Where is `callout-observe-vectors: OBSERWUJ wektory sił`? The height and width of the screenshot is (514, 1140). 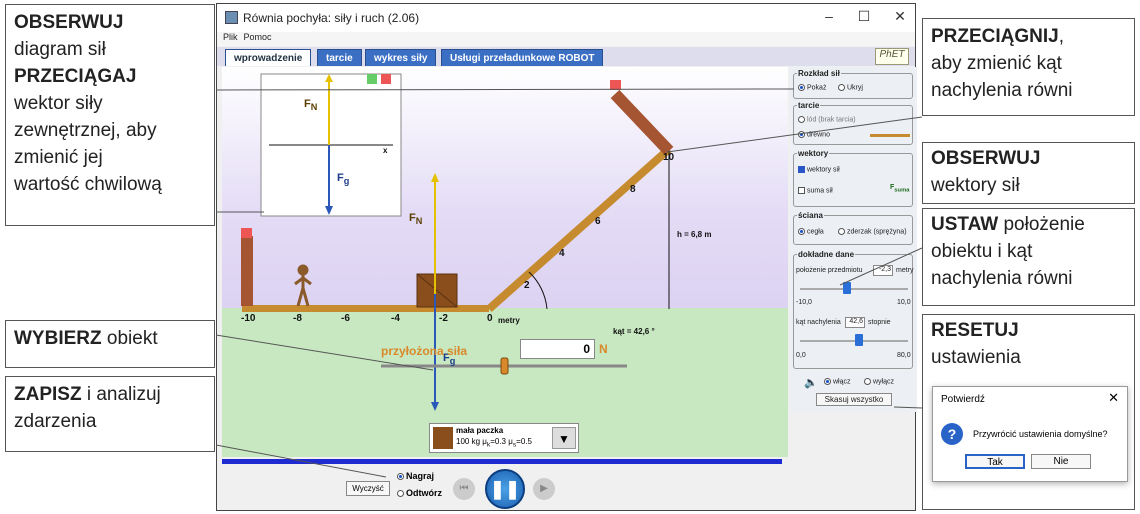 callout-observe-vectors: OBSERWUJ wektory sił is located at coordinates (1028, 173).